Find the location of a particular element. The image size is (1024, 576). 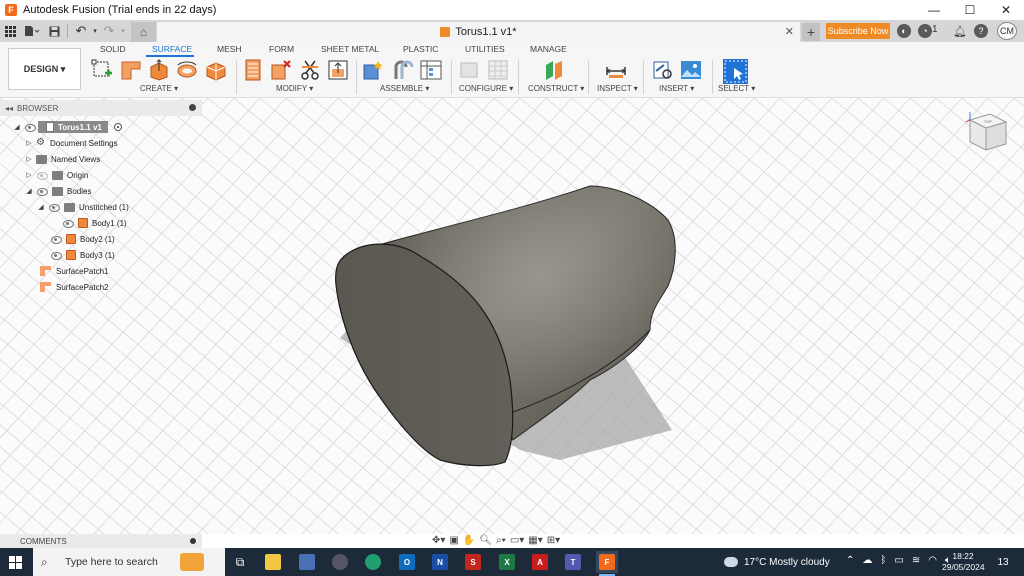

delete-face-icon is located at coordinates (281, 70).